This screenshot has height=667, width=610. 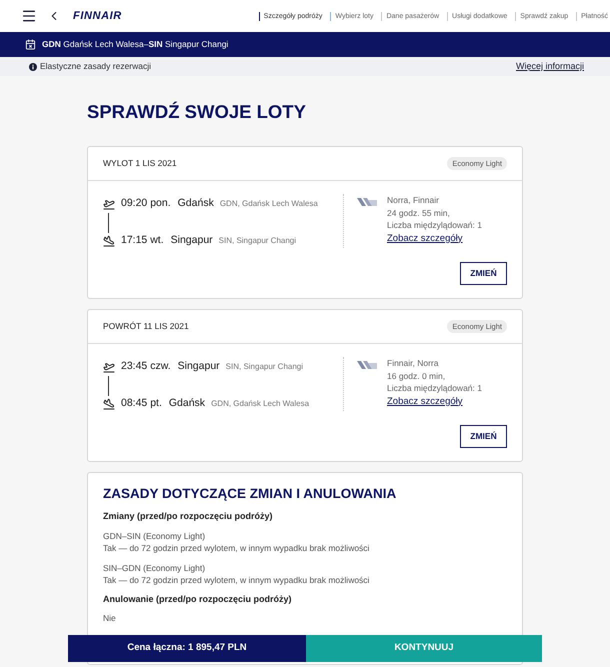 I want to click on flight-time: 23:45 czw., so click(x=146, y=366).